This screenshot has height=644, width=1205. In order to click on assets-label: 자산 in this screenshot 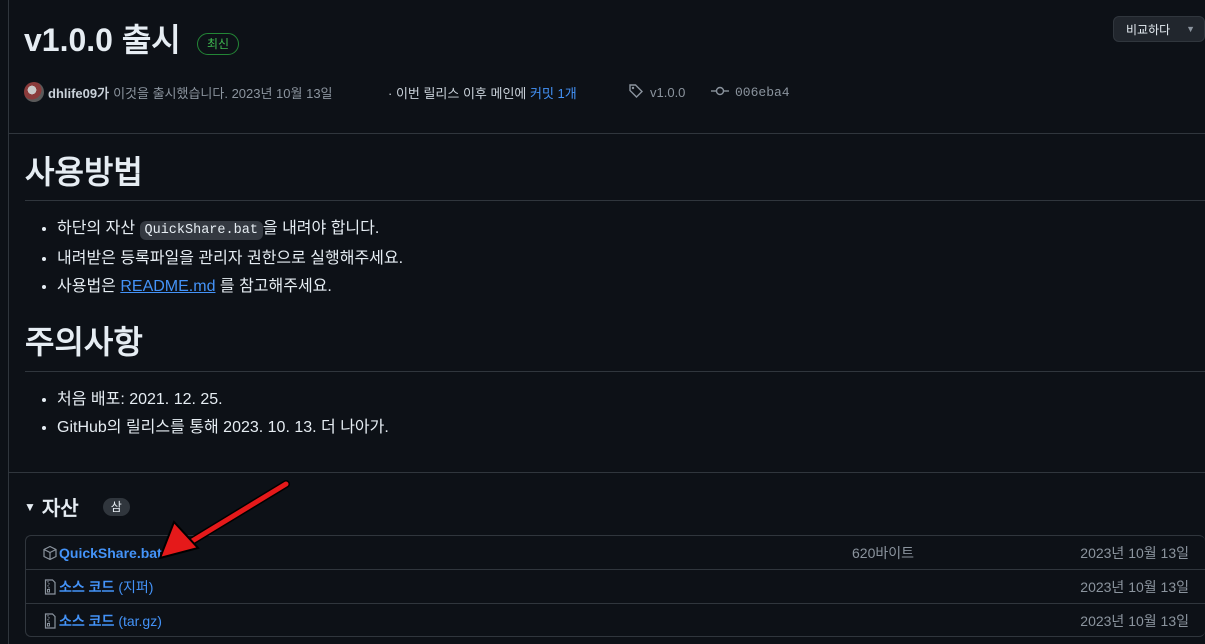, I will do `click(60, 509)`.